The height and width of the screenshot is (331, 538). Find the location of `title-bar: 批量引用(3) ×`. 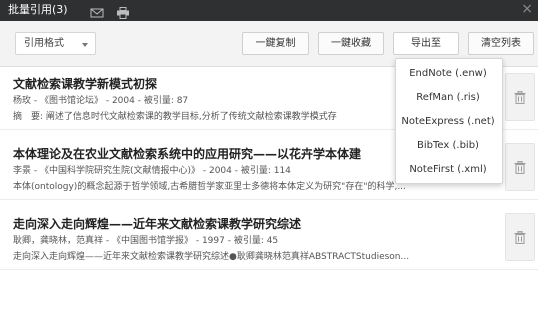

title-bar: 批量引用(3) × is located at coordinates (269, 10).